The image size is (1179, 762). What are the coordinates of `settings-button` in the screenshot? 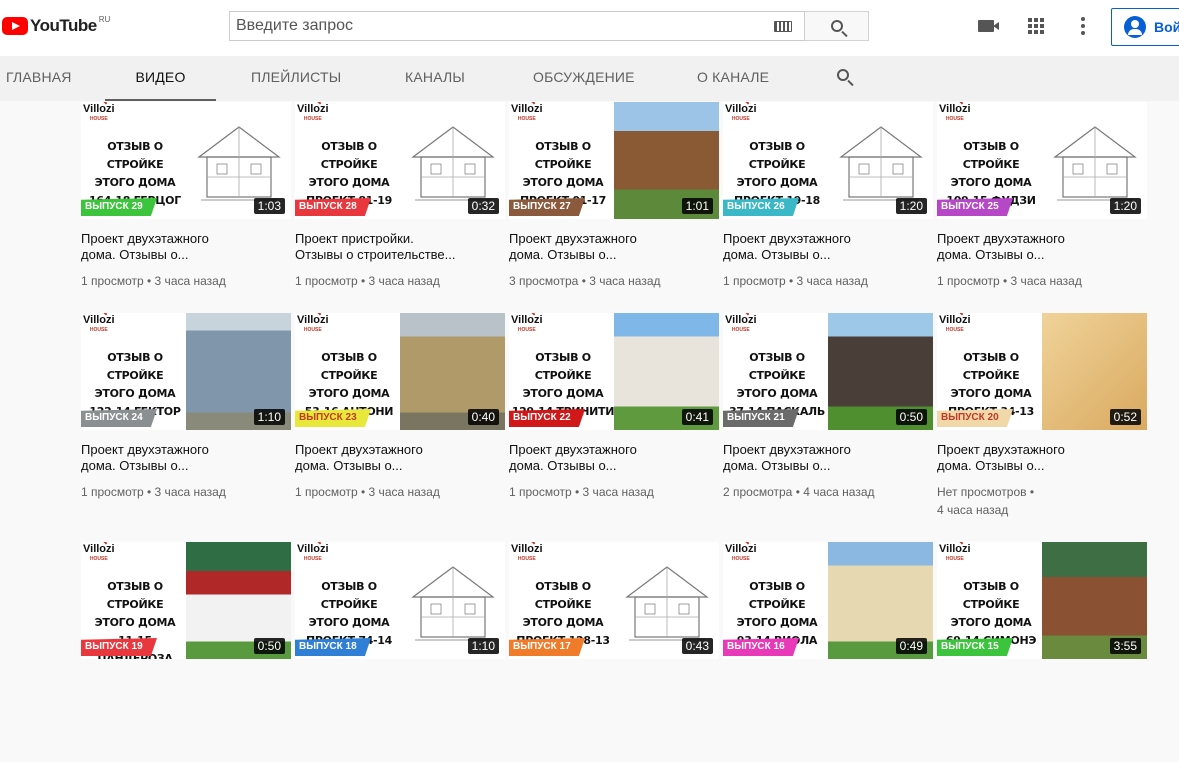 It's located at (1083, 26).